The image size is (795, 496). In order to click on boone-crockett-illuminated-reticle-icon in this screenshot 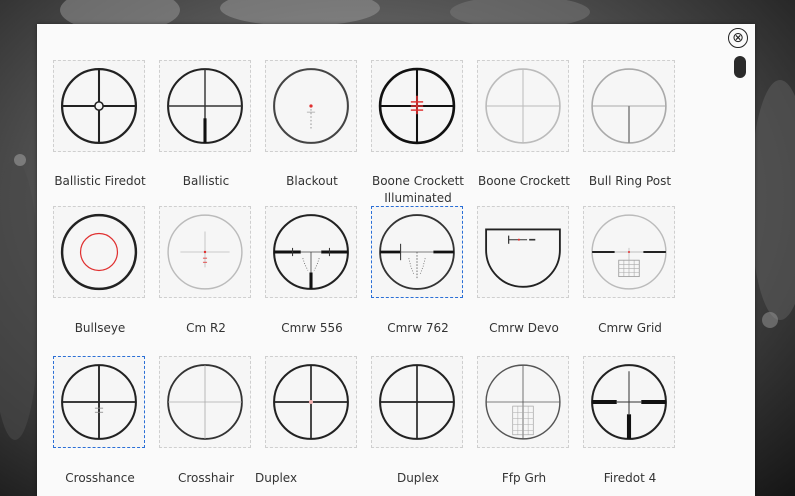, I will do `click(417, 106)`.